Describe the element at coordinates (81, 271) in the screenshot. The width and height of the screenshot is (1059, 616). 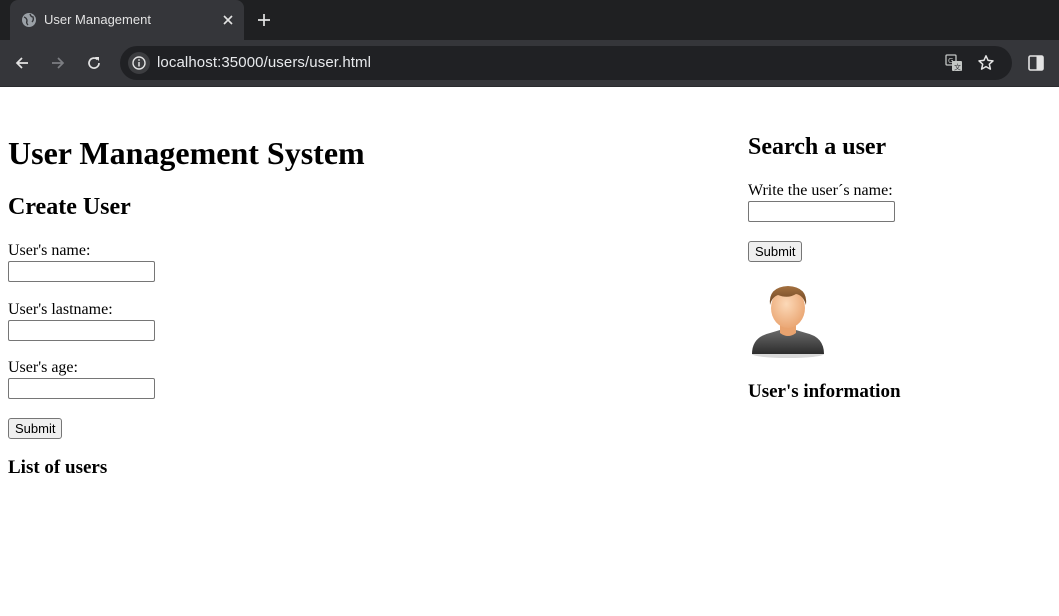
I see `name-input` at that location.